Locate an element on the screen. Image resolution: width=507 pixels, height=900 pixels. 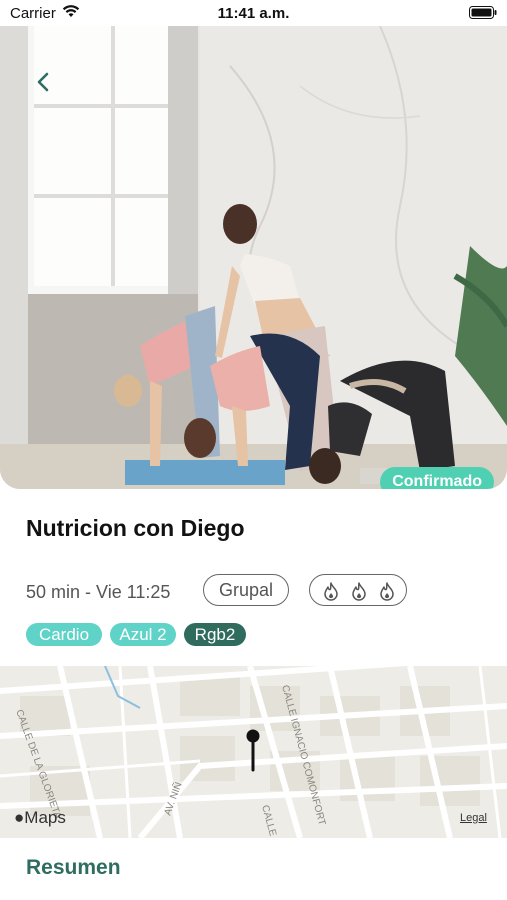
class-title: Nutricion con Diego is located at coordinates (135, 528).